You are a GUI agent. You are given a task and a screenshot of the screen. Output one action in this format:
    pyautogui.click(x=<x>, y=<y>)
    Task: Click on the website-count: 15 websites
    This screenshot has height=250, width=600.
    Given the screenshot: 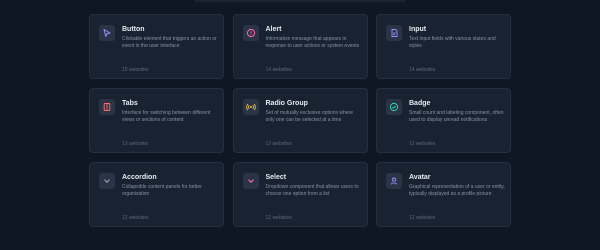 What is the action you would take?
    pyautogui.click(x=135, y=70)
    